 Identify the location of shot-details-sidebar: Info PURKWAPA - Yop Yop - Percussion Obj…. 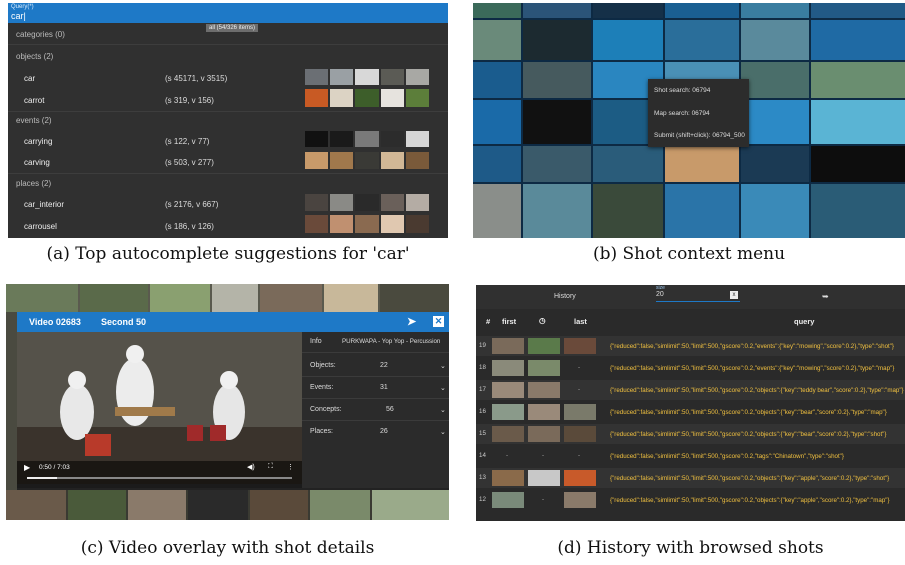
(375, 410).